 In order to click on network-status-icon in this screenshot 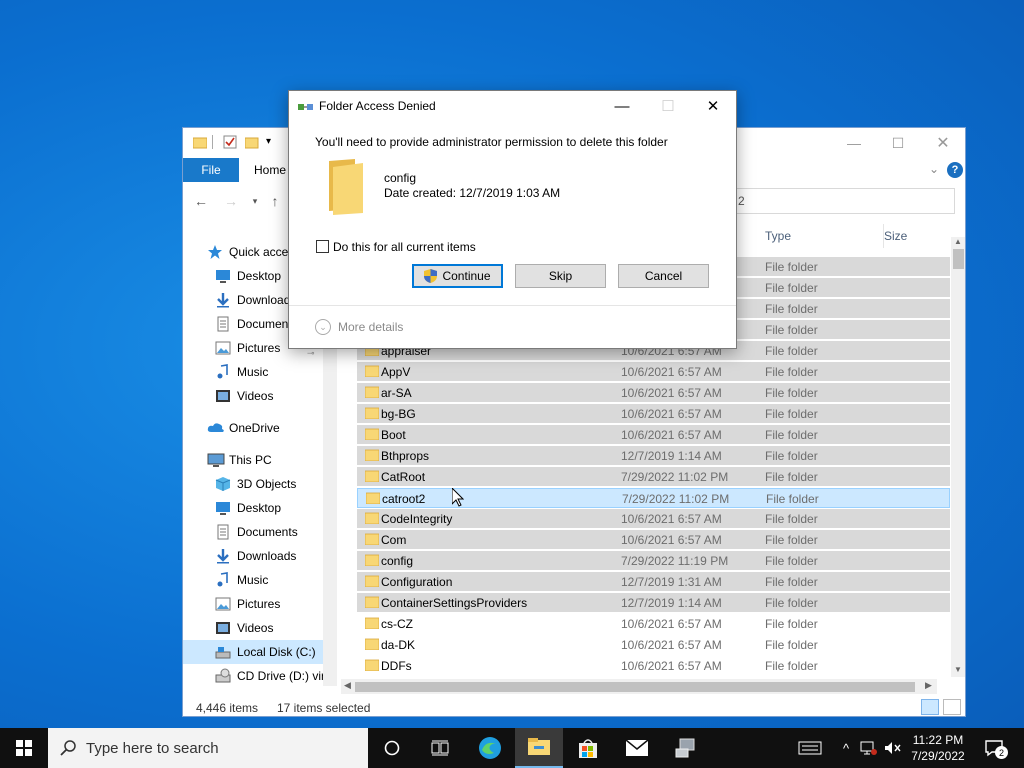, I will do `click(869, 748)`.